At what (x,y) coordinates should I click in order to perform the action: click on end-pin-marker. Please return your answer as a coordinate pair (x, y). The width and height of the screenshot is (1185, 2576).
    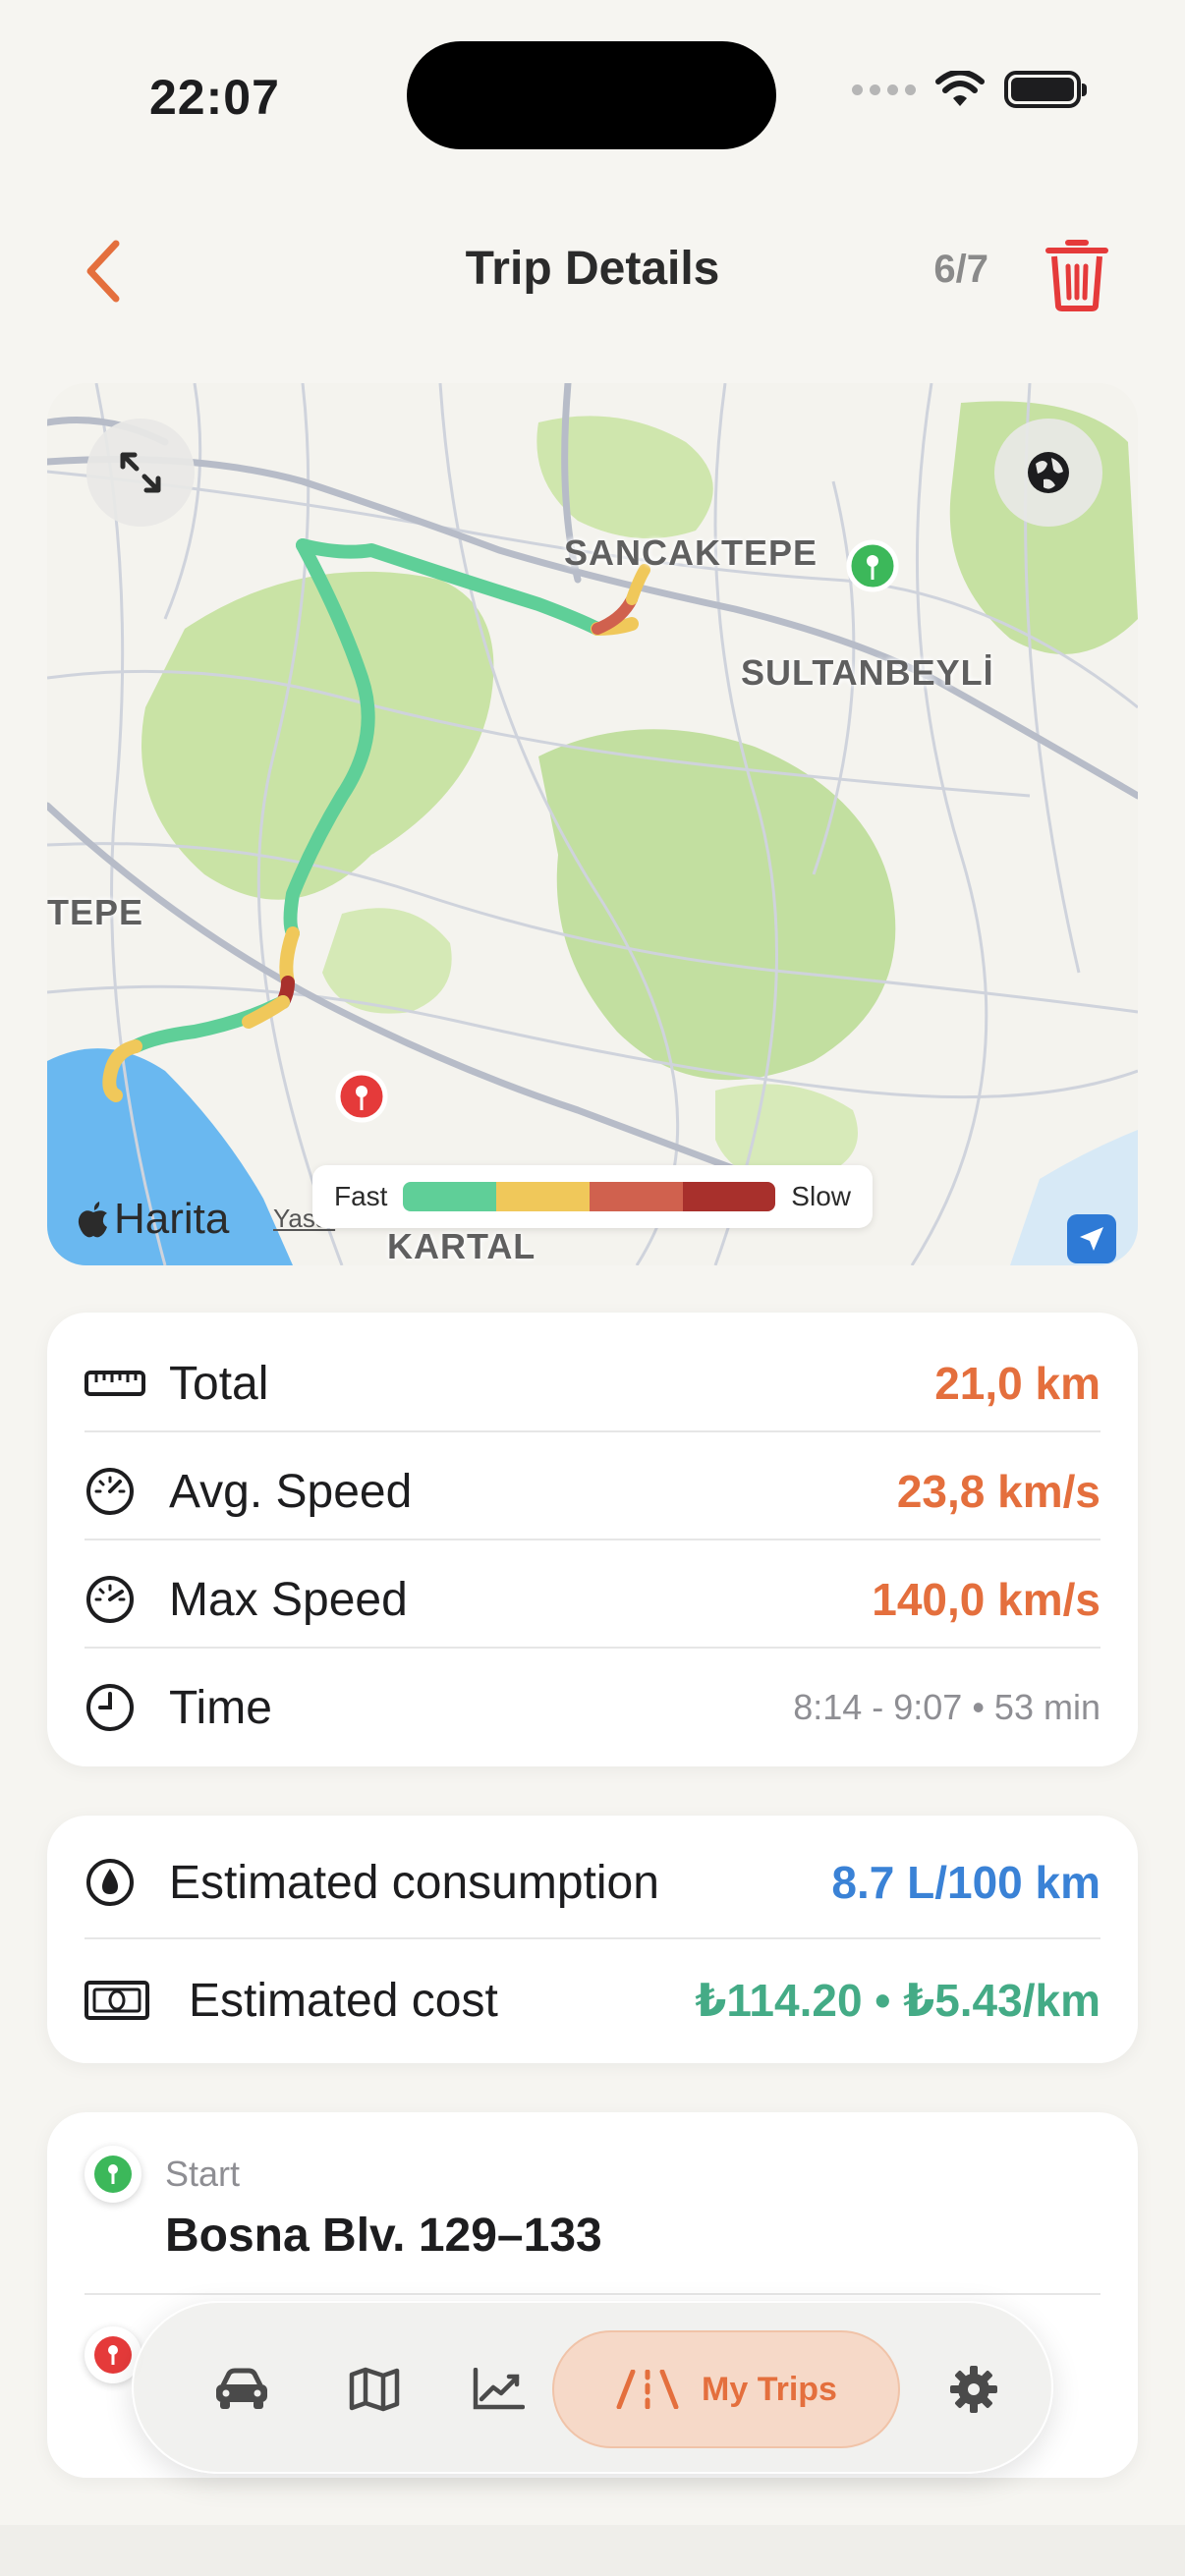
    Looking at the image, I should click on (362, 1096).